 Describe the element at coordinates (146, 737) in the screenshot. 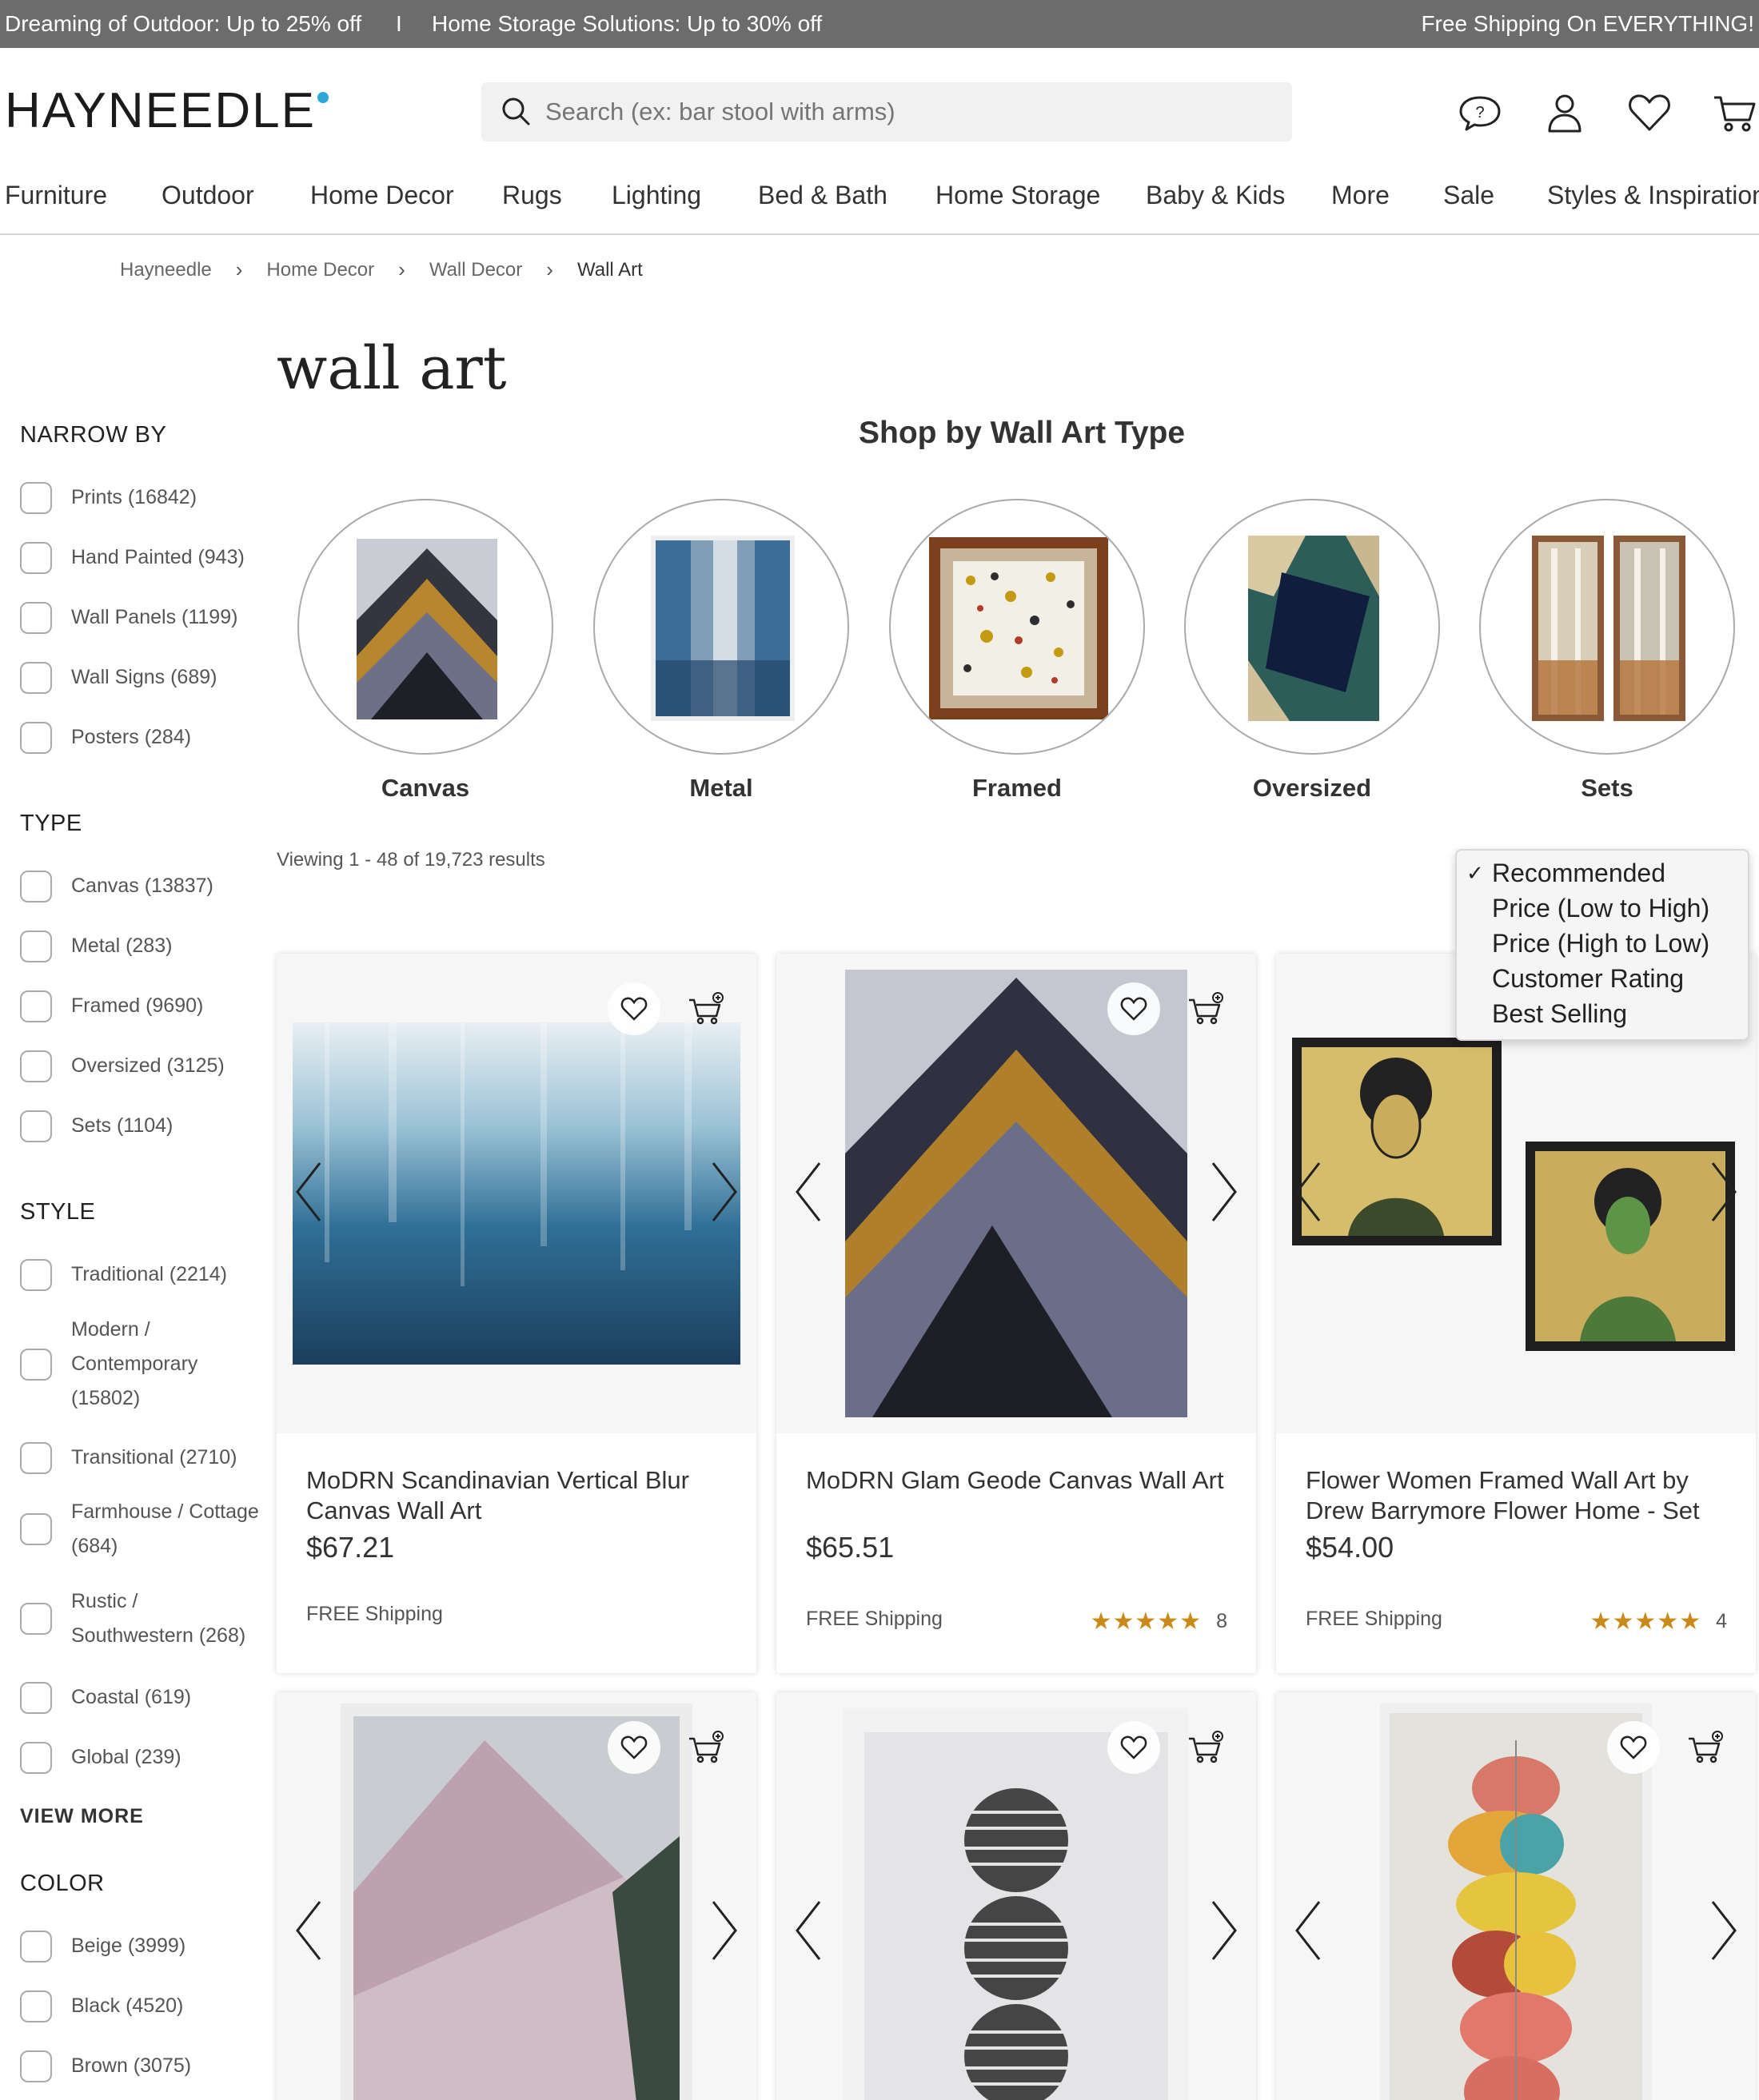

I see `filter-posters: Posters (284)` at that location.